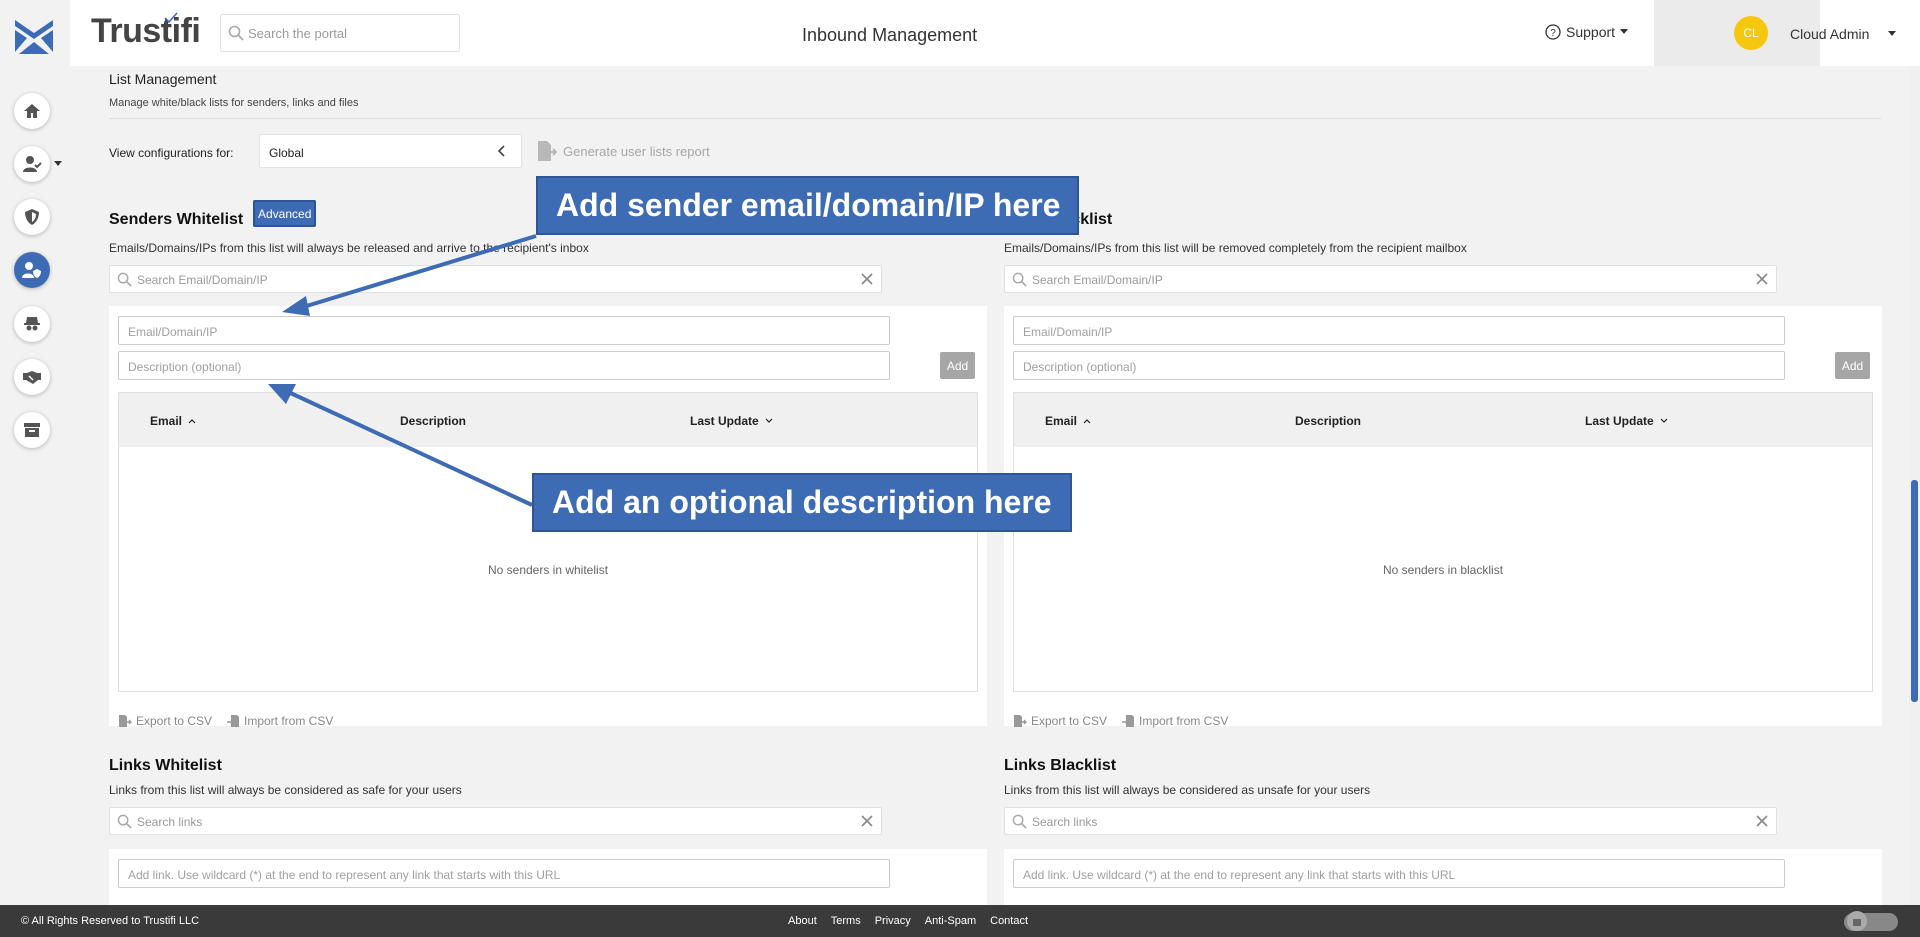 The image size is (1920, 937). I want to click on shield-icon, so click(32, 217).